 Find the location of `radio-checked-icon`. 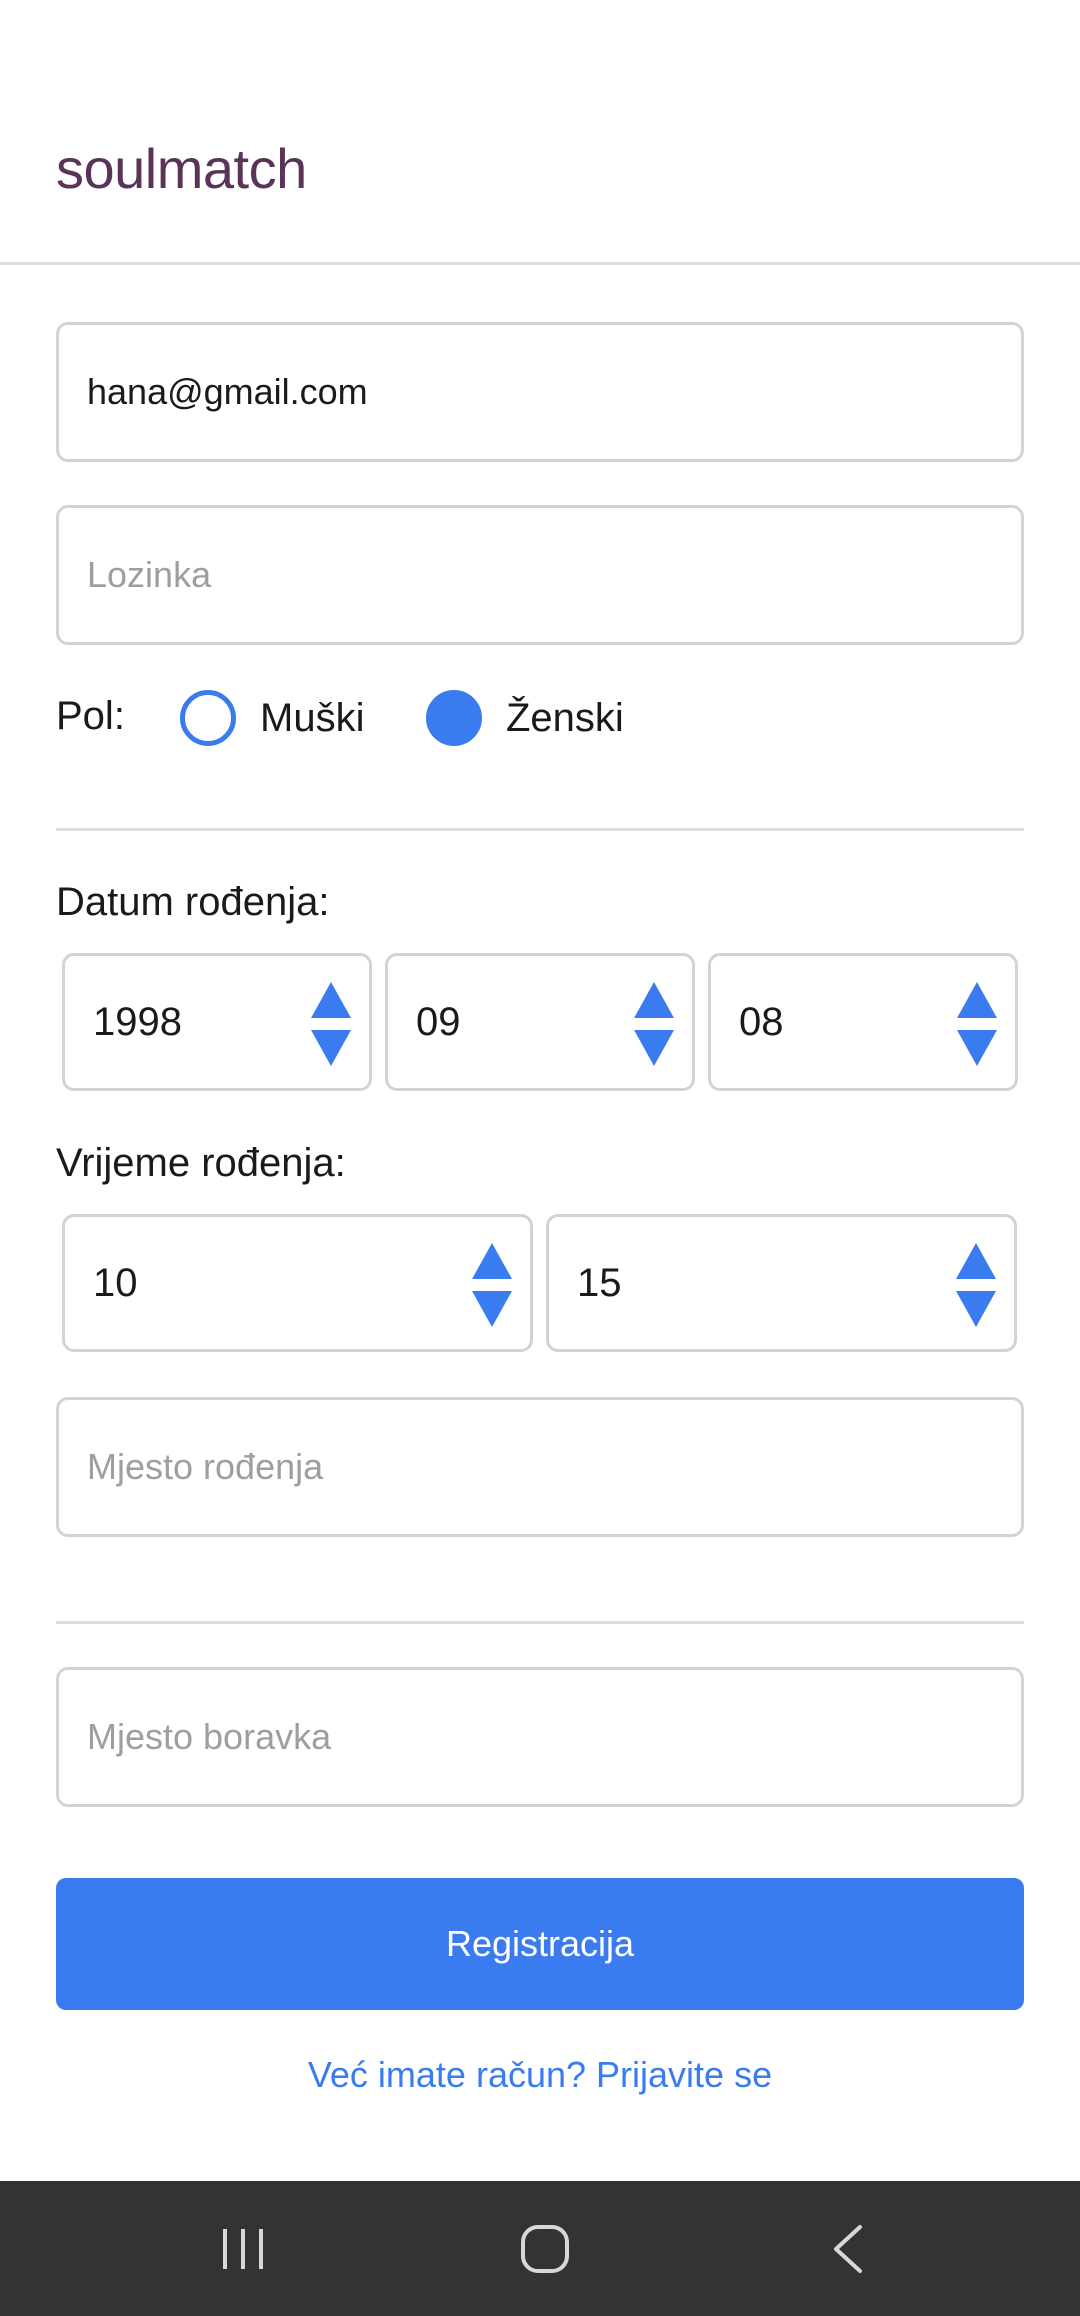

radio-checked-icon is located at coordinates (454, 718).